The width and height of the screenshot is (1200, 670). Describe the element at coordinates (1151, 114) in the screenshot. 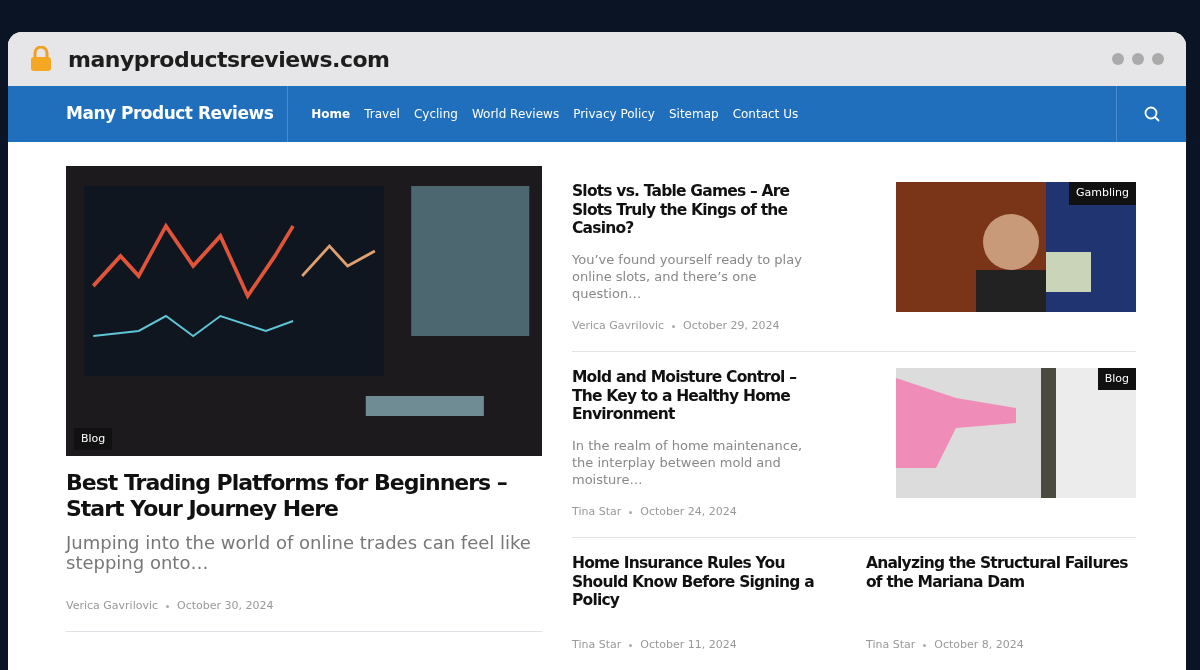

I see `search-icon` at that location.